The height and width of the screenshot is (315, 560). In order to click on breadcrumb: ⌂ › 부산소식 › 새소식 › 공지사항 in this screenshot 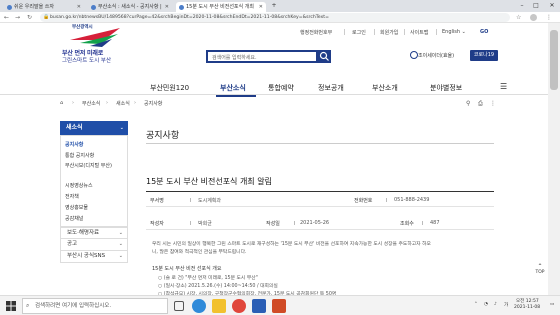, I will do `click(275, 104)`.